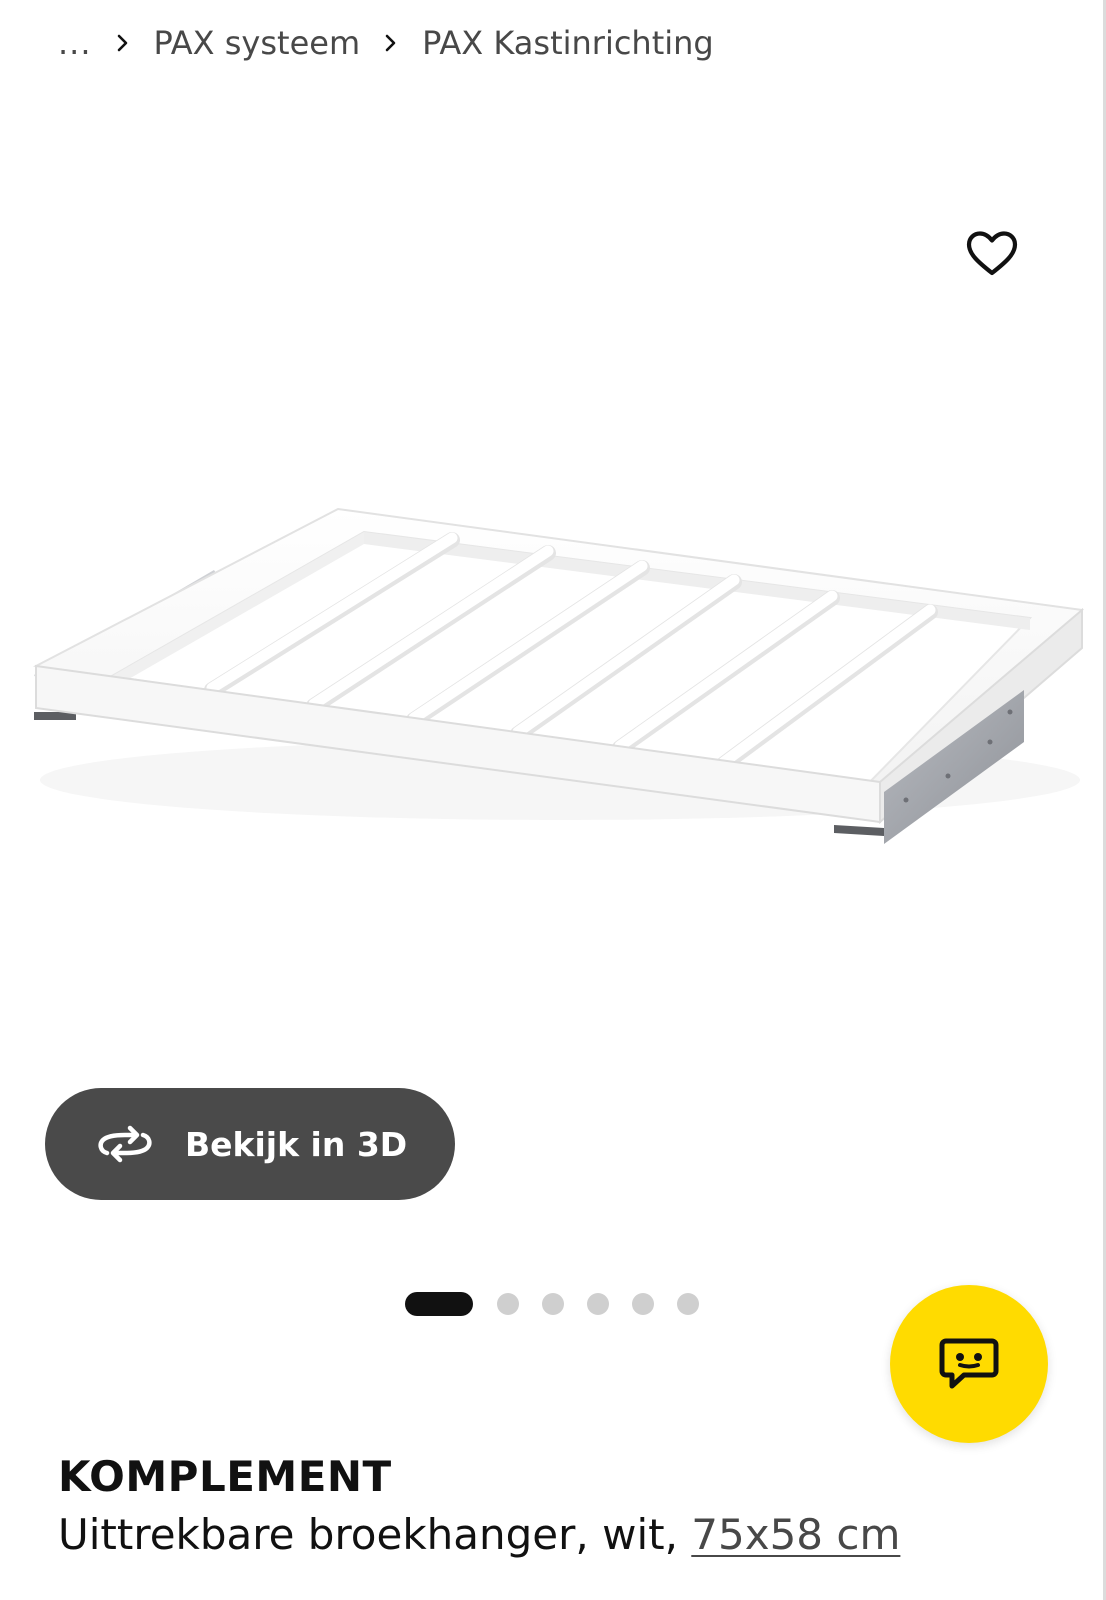 The height and width of the screenshot is (1600, 1106). I want to click on product-description-text: Uittrekbare broekhanger, wit,, so click(375, 1534).